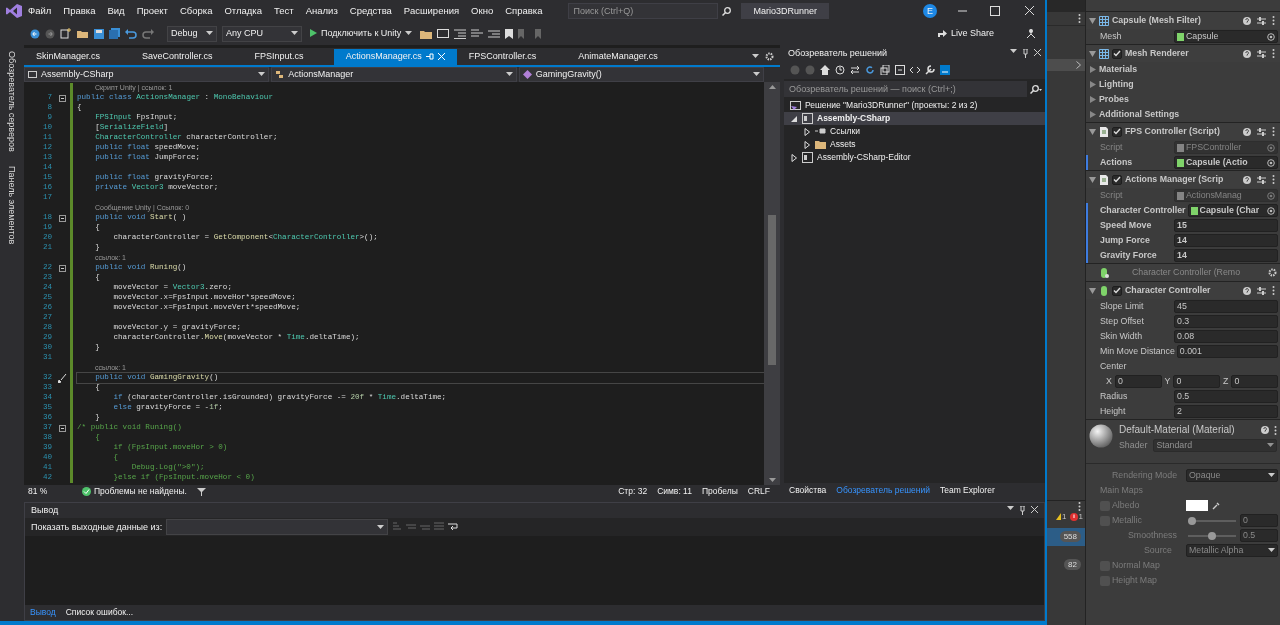 The width and height of the screenshot is (1280, 625). What do you see at coordinates (99, 33) in the screenshot?
I see `save-icon` at bounding box center [99, 33].